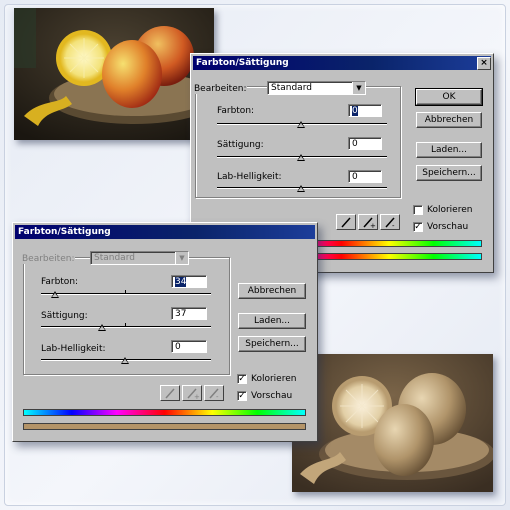 The width and height of the screenshot is (510, 510). I want to click on hue-slider-track, so click(126, 292).